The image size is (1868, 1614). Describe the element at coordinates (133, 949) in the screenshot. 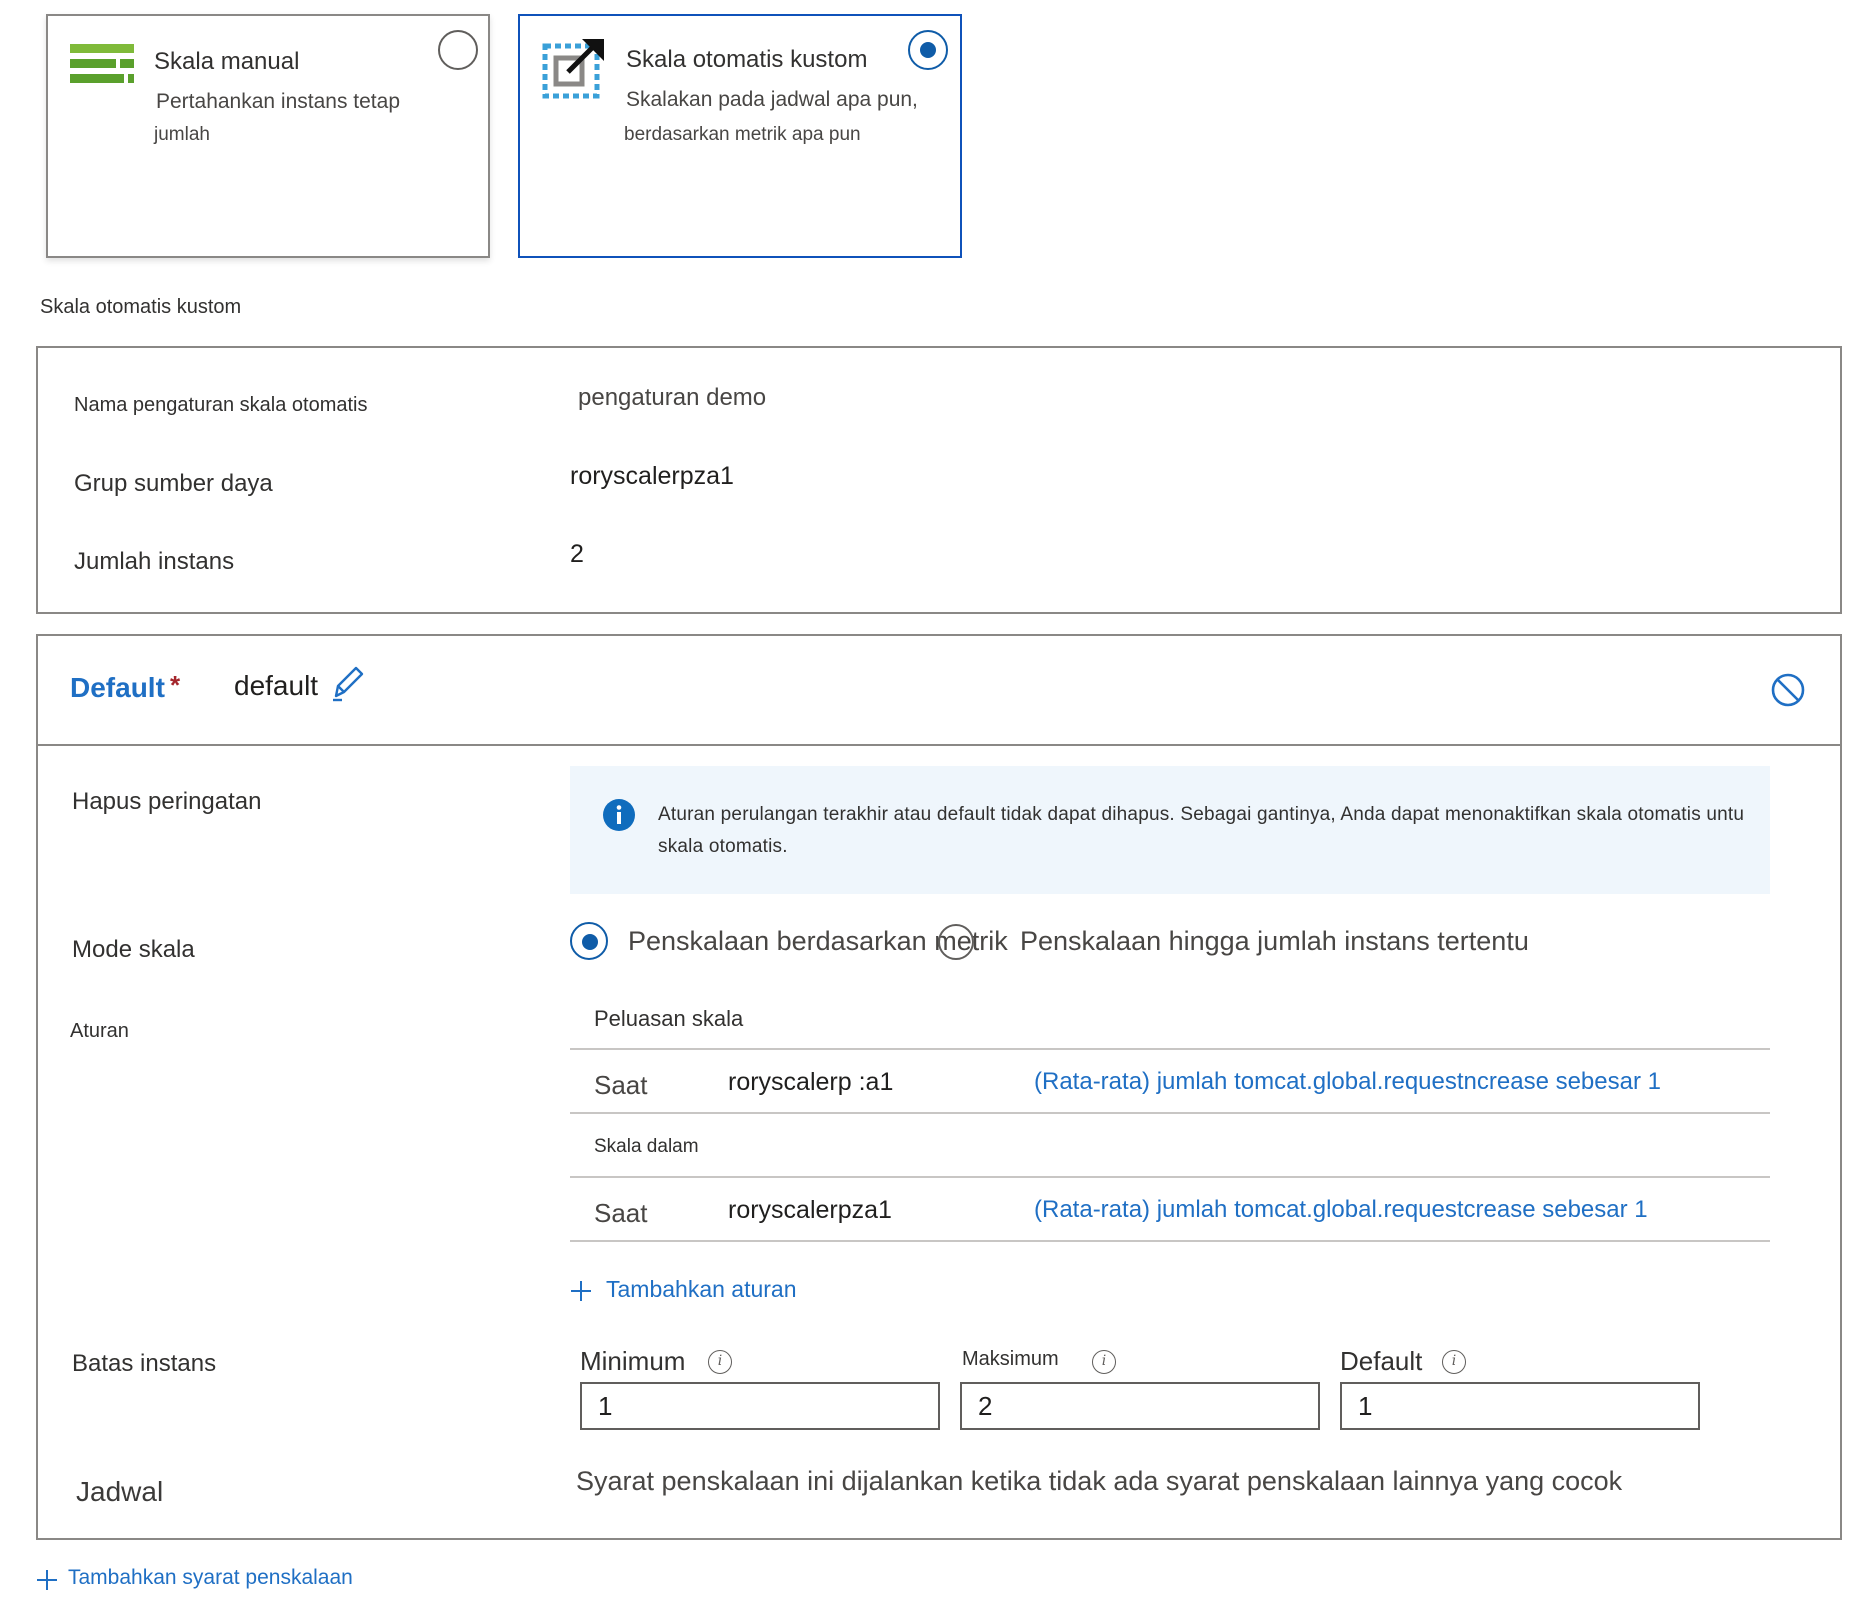

I see `scale-mode-label: Mode skala` at that location.